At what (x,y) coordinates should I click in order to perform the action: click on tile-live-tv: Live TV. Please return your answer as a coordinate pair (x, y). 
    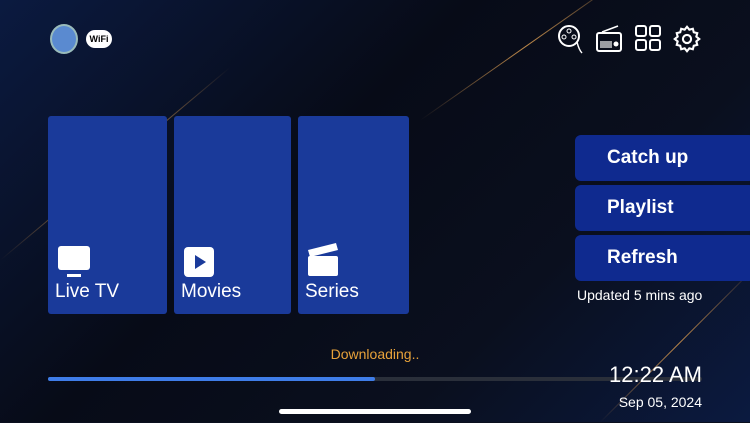
    Looking at the image, I should click on (107, 215).